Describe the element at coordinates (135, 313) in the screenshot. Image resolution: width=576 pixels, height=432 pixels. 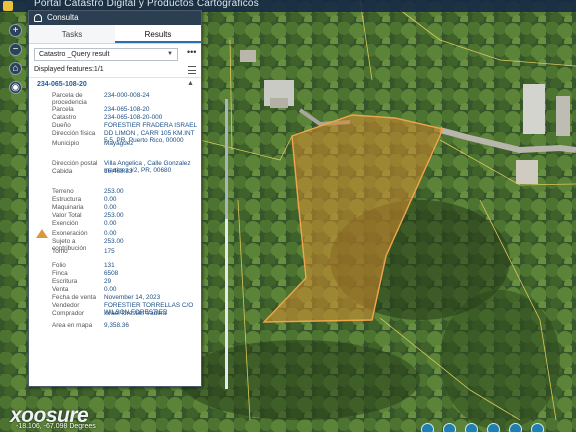
I see `attribute-value: Israel forestier fradera` at that location.